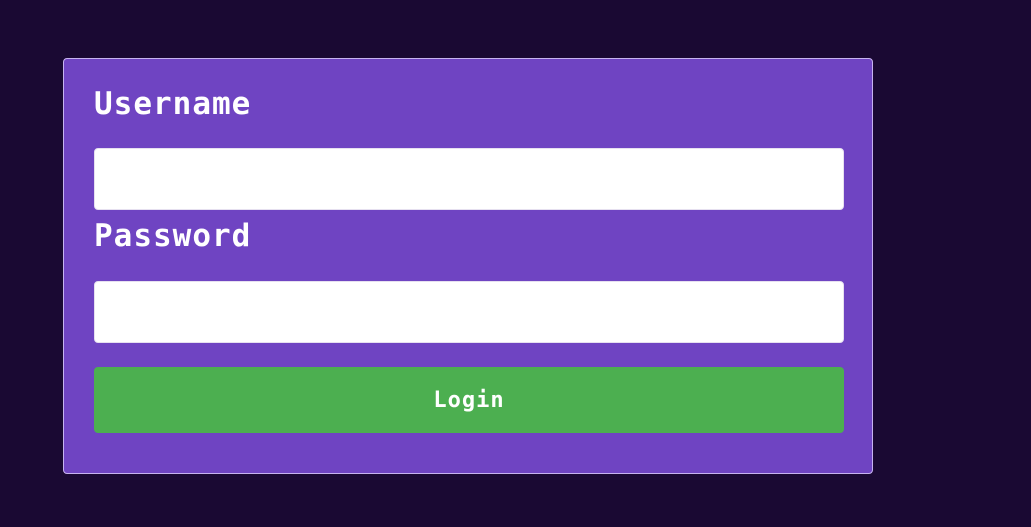 Image resolution: width=1031 pixels, height=527 pixels. Describe the element at coordinates (173, 104) in the screenshot. I see `username-label: Username` at that location.